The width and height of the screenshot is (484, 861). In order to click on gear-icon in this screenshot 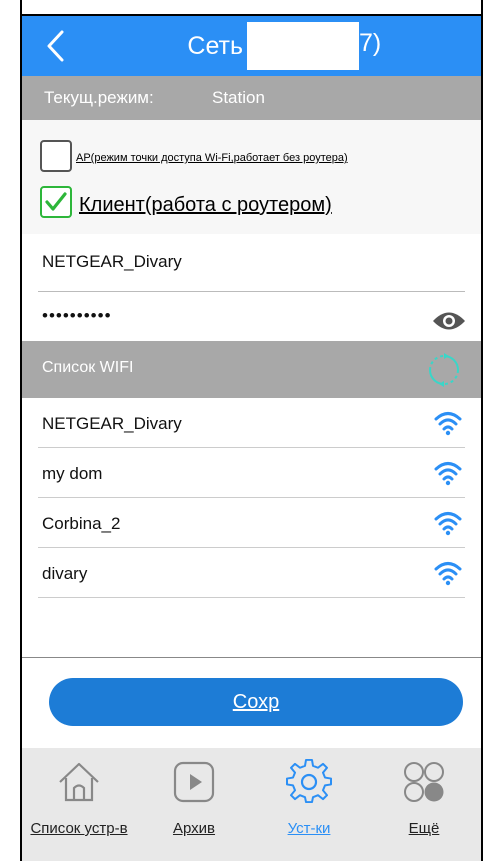, I will do `click(309, 781)`.